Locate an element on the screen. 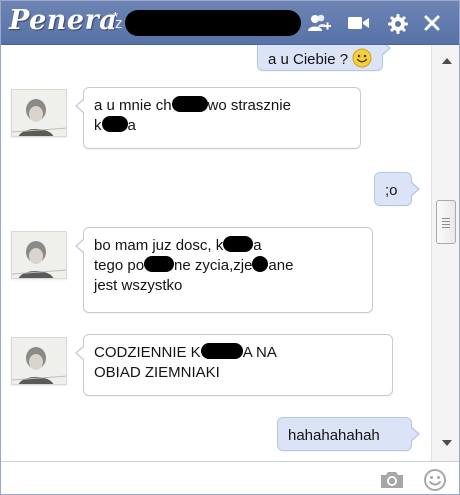  chat-header: Penera * z redacted is located at coordinates (230, 23).